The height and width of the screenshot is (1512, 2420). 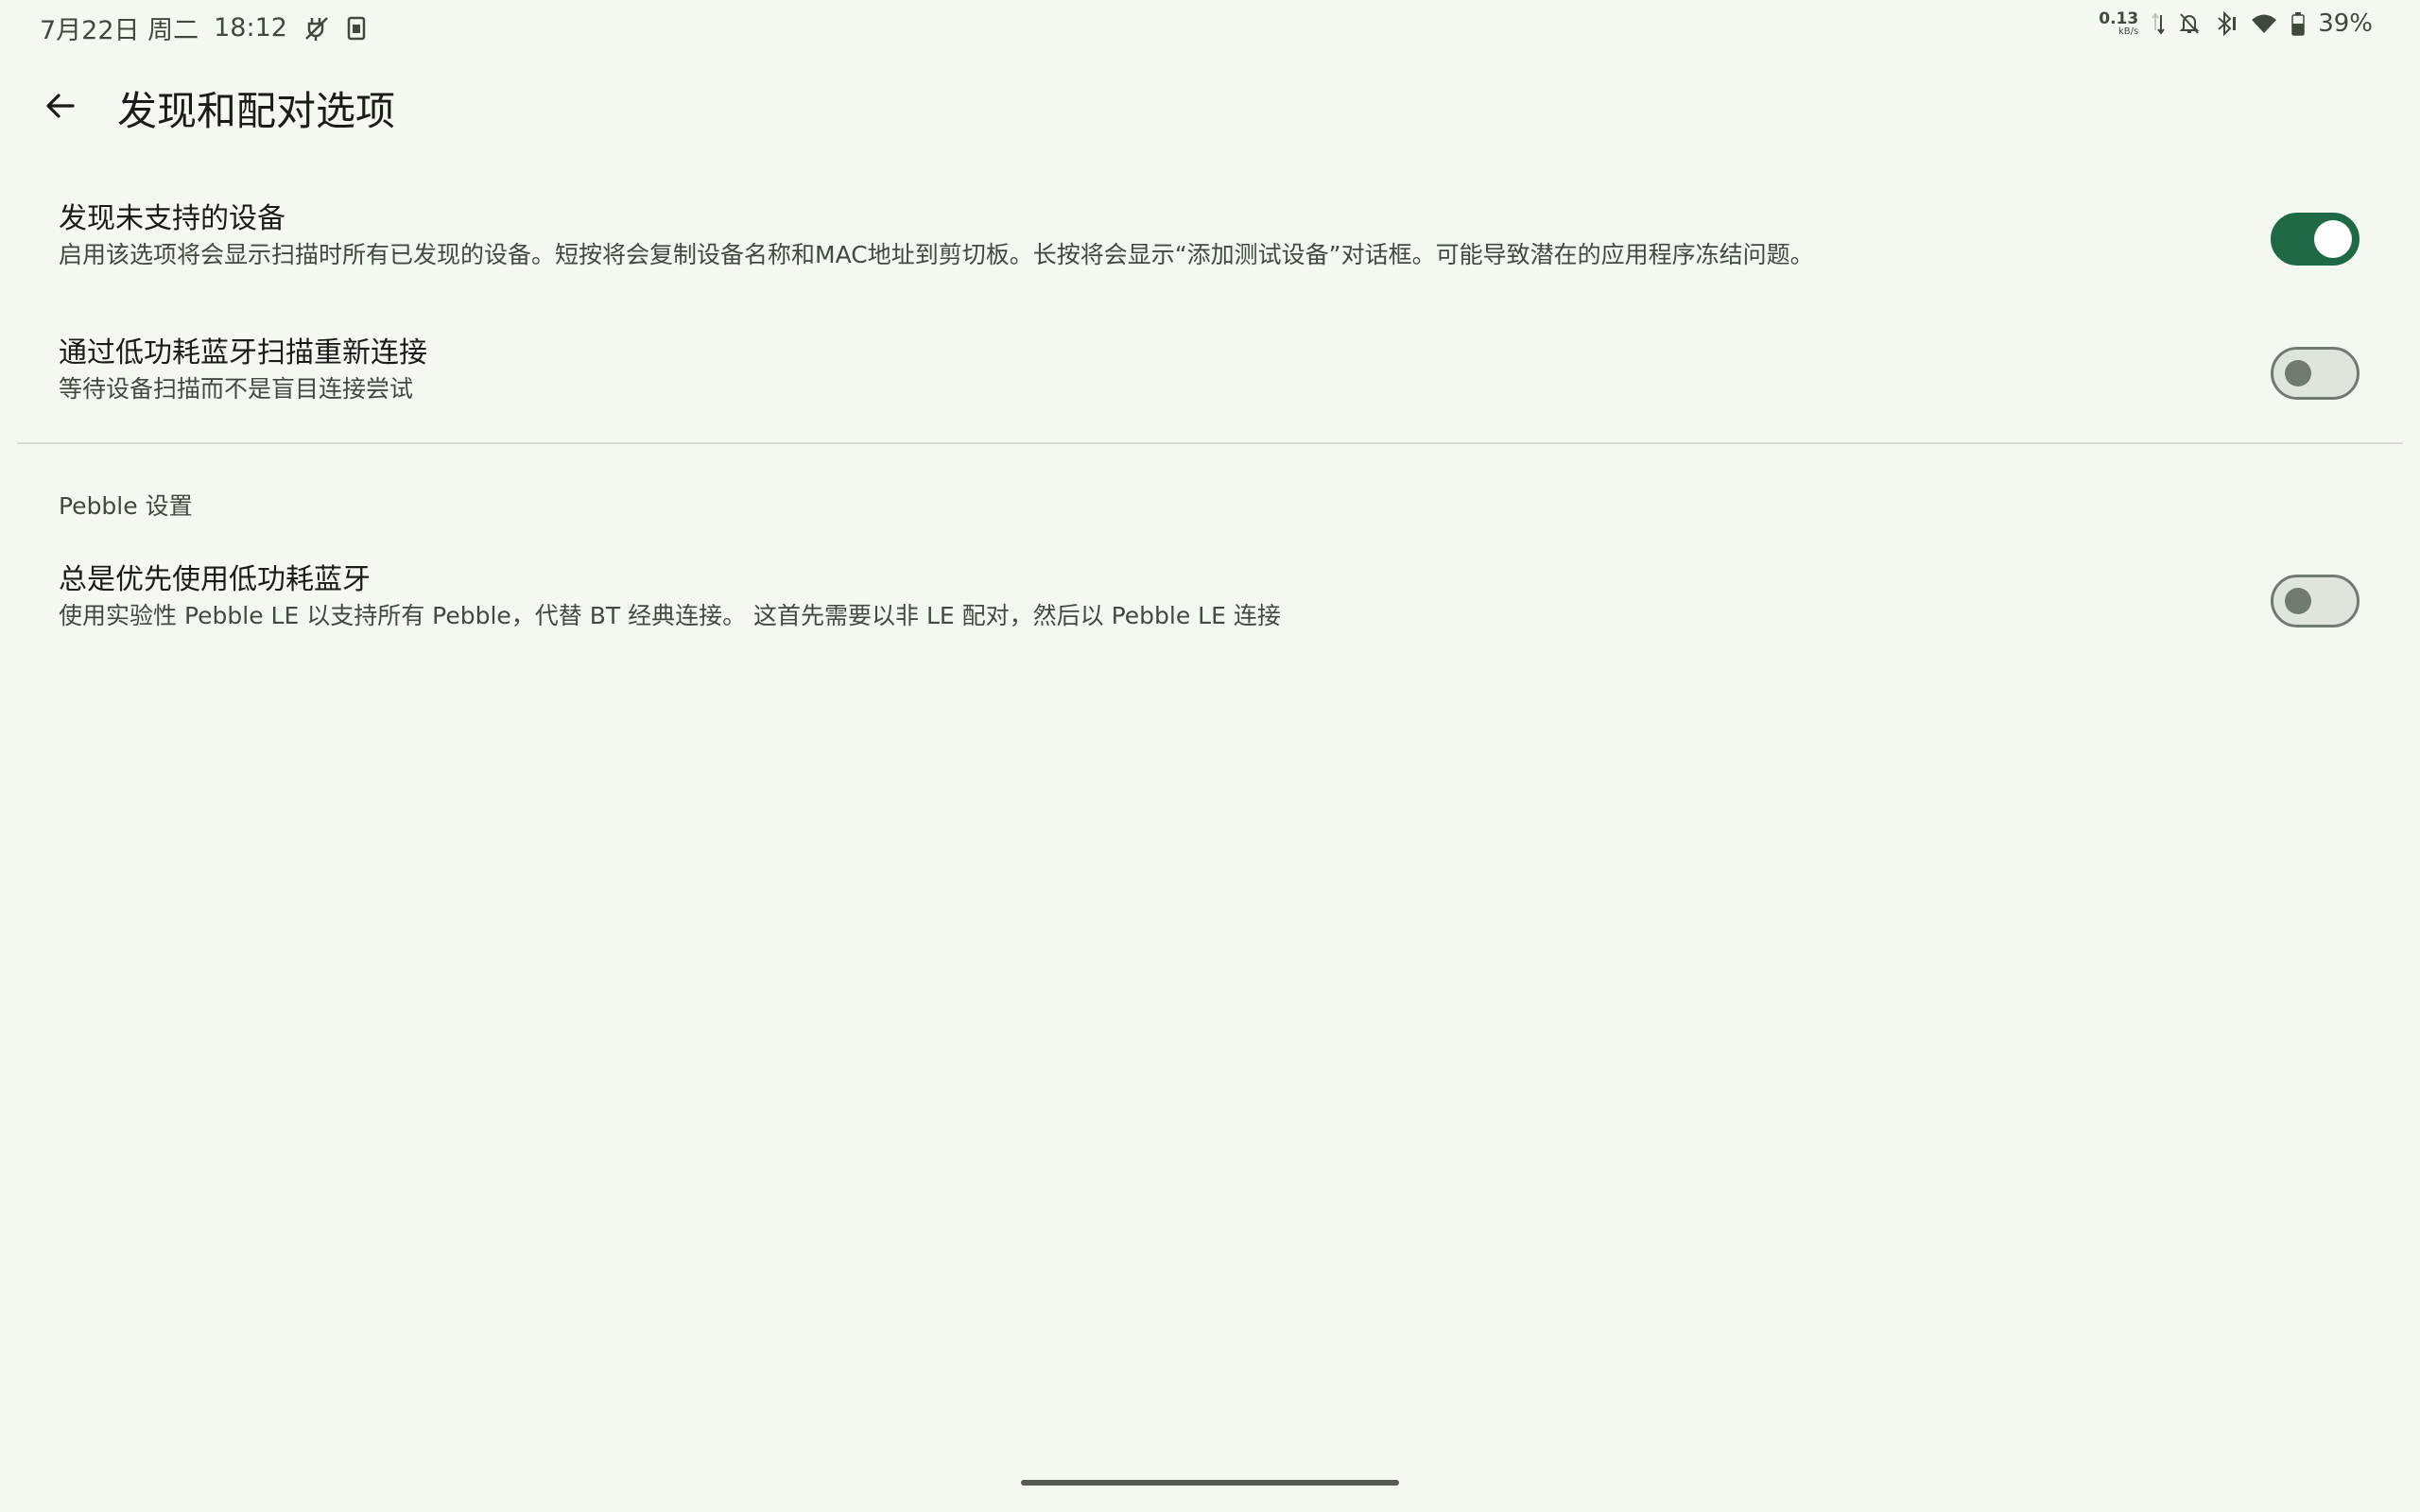 What do you see at coordinates (215, 579) in the screenshot?
I see `pref-title: 总是优先使用低功耗蓝牙` at bounding box center [215, 579].